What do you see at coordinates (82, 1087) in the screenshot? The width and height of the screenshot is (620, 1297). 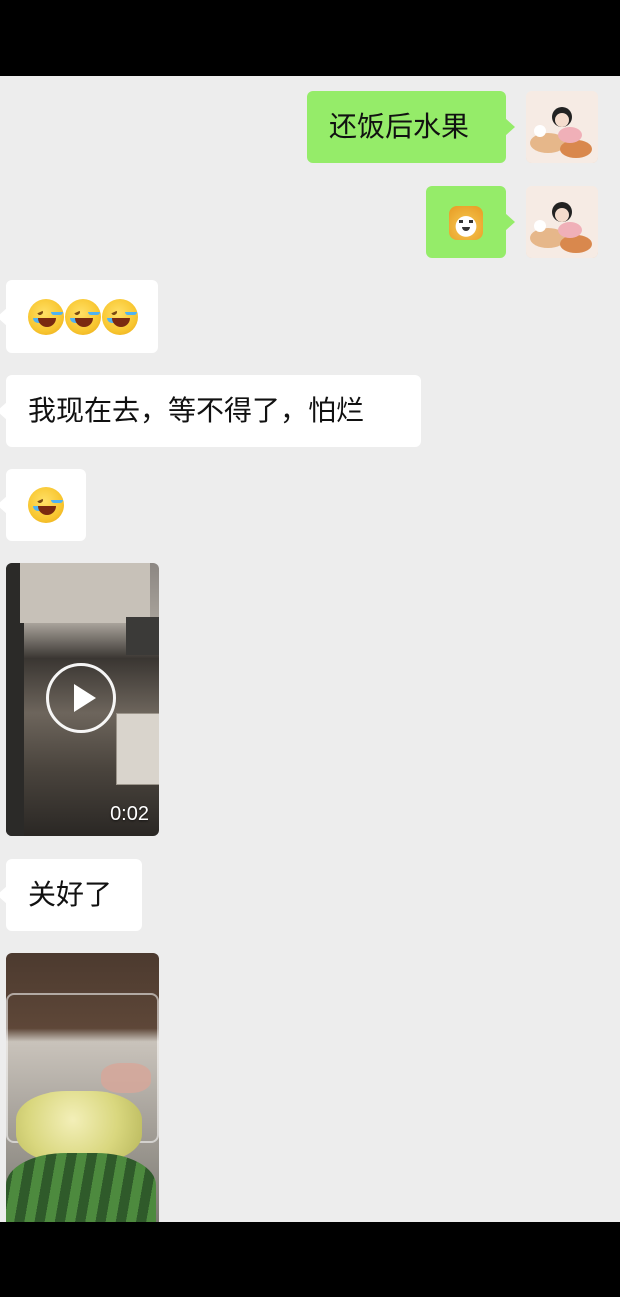 I see `image-message` at bounding box center [82, 1087].